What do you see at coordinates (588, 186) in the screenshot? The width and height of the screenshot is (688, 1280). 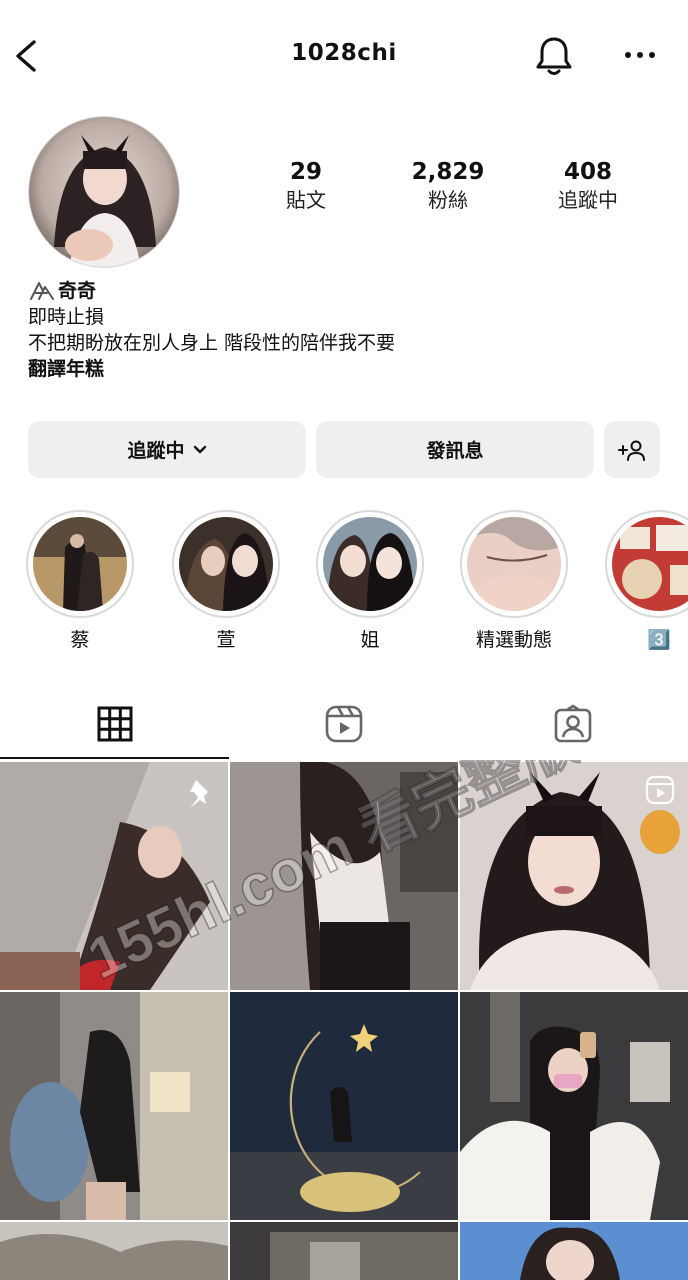 I see `following-count: 408 追蹤中` at bounding box center [588, 186].